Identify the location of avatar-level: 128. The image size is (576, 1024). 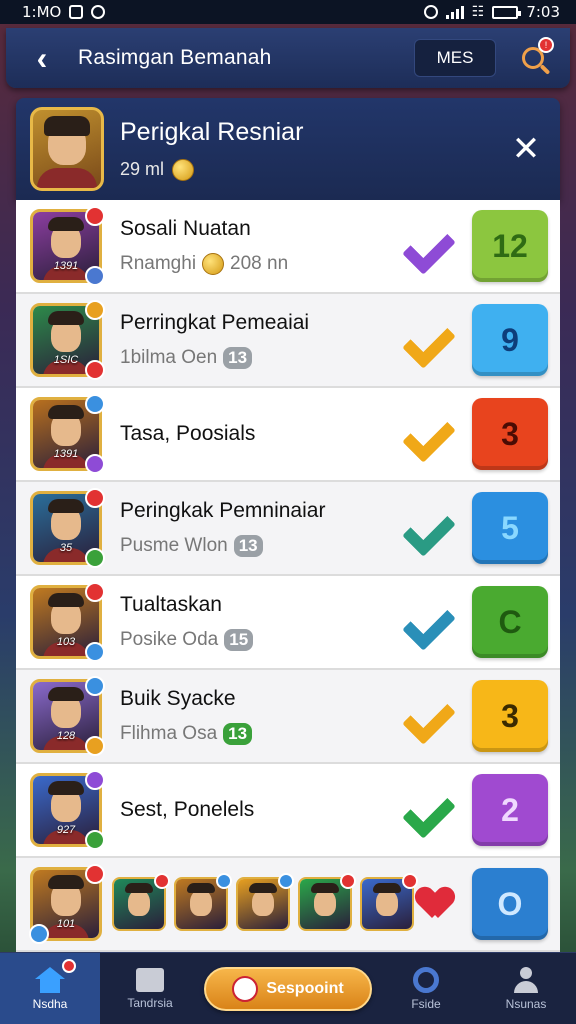
(66, 736).